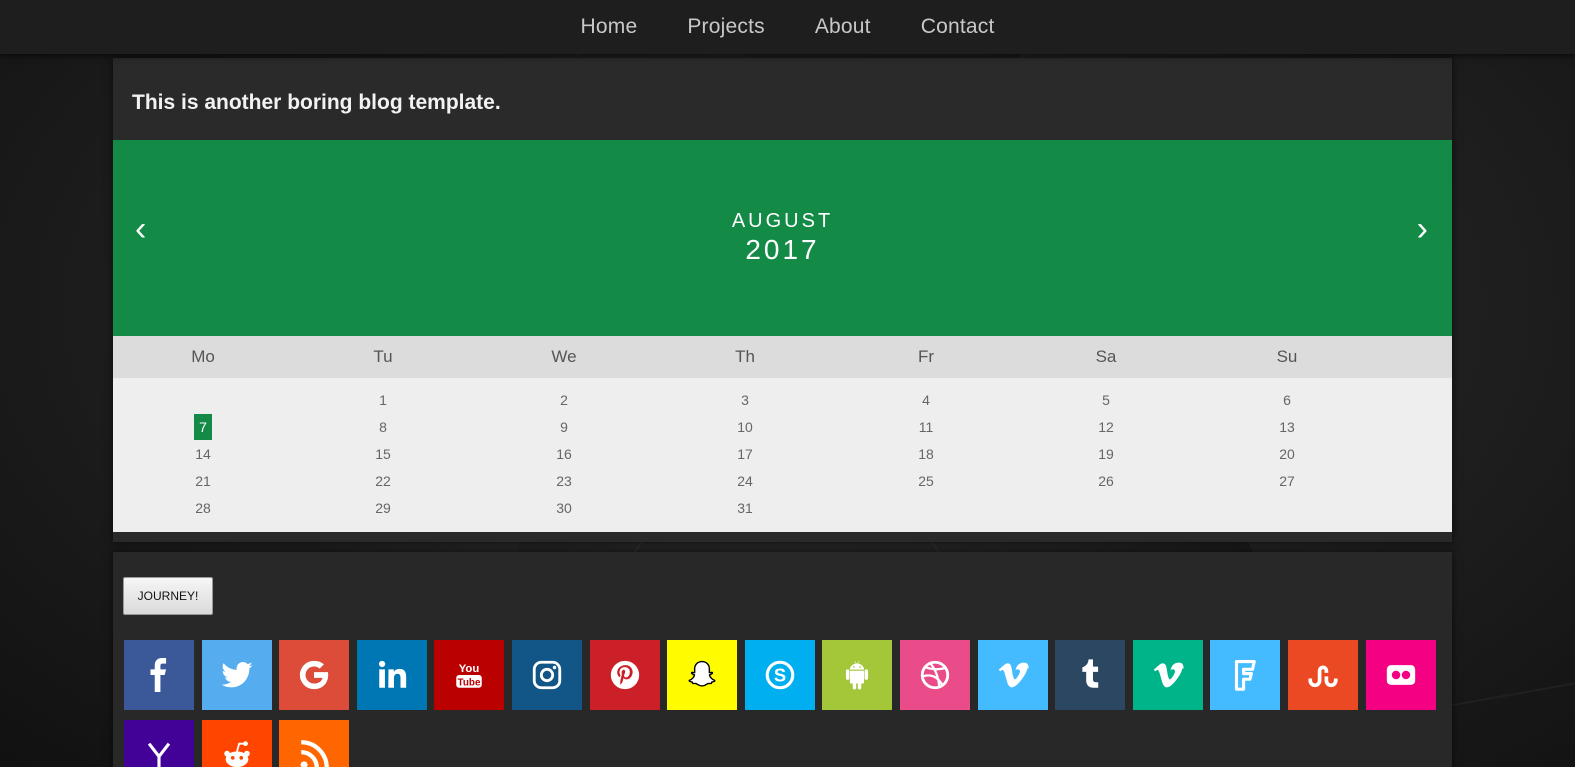  I want to click on calendar-dayname-th: Th, so click(745, 356).